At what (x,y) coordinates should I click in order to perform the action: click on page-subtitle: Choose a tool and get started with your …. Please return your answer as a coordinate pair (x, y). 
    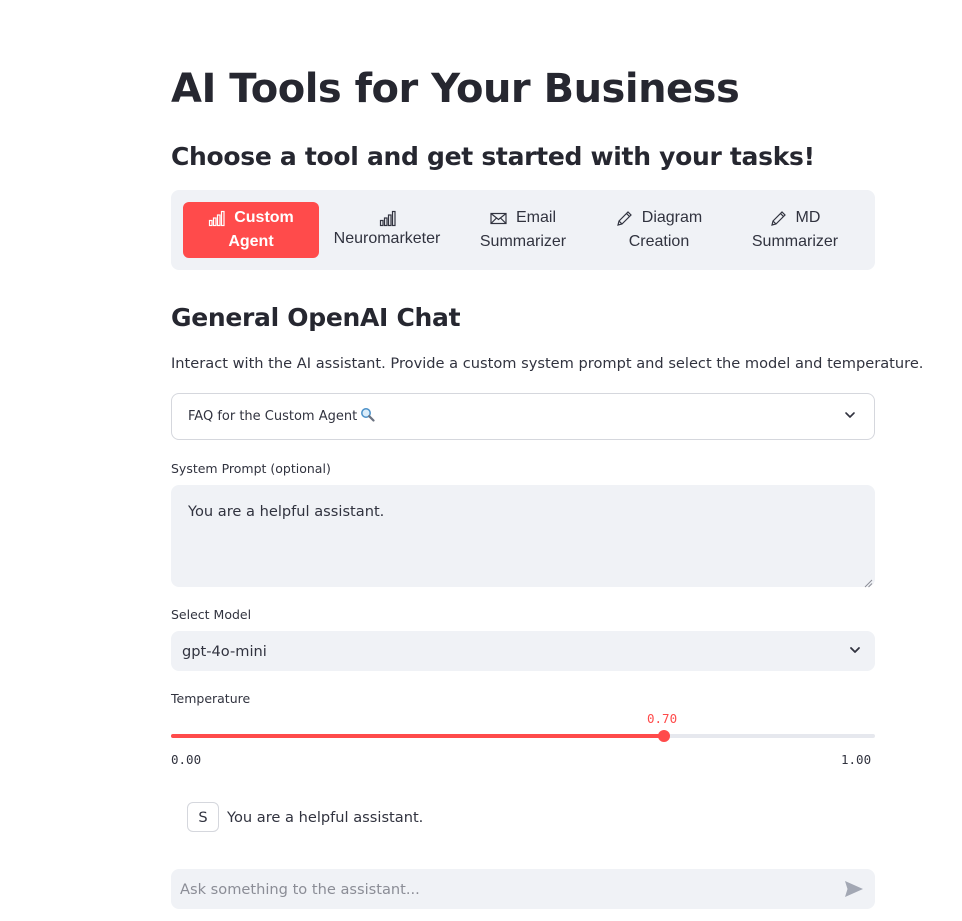
    Looking at the image, I should click on (493, 156).